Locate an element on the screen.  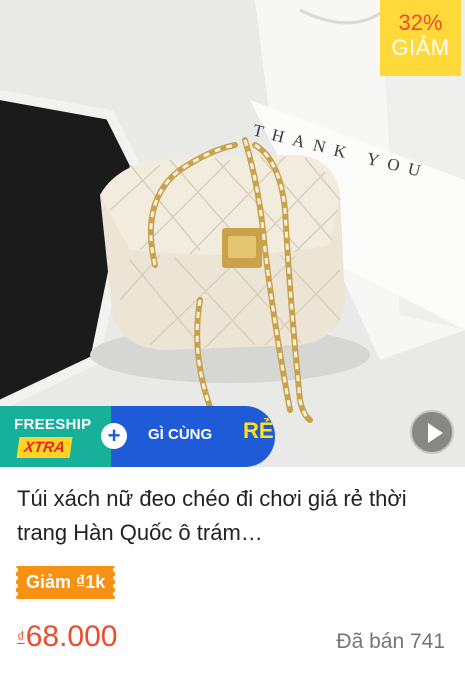
discount-label: GIẢM is located at coordinates (420, 47).